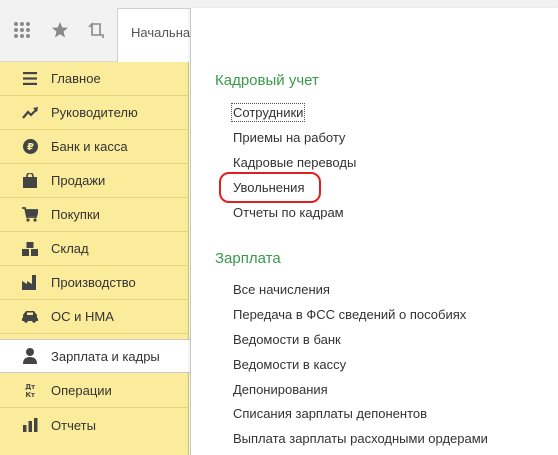  I want to click on assets-car-icon, so click(30, 317).